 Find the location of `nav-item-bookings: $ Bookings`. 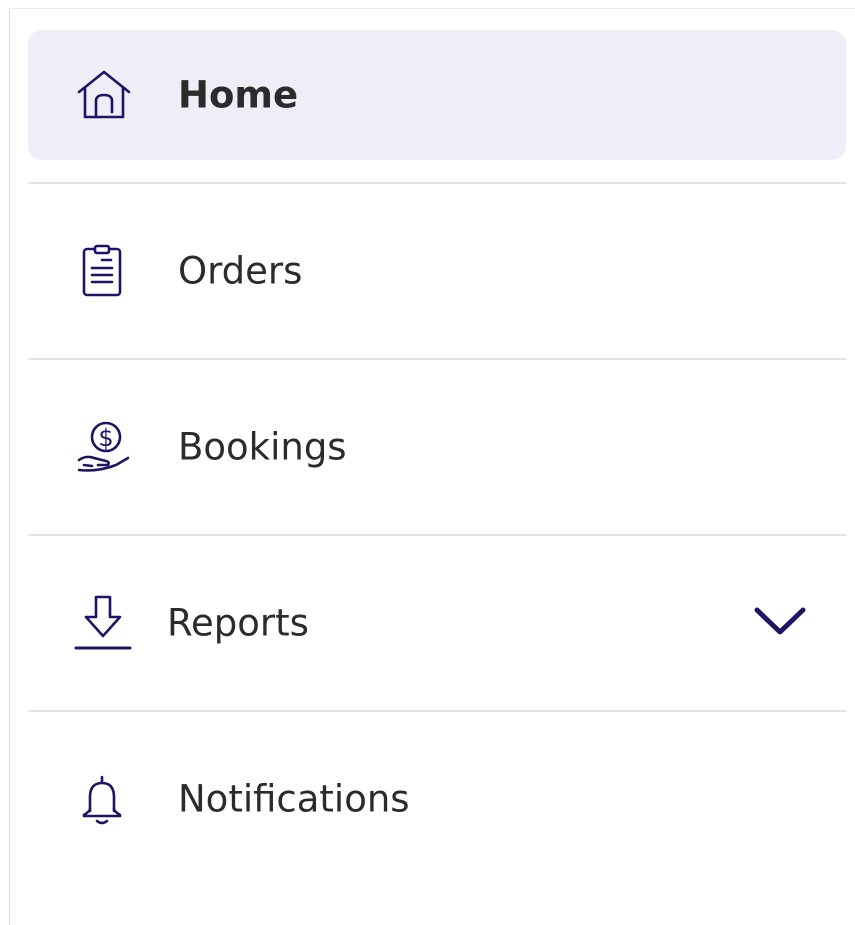

nav-item-bookings: $ Bookings is located at coordinates (437, 447).